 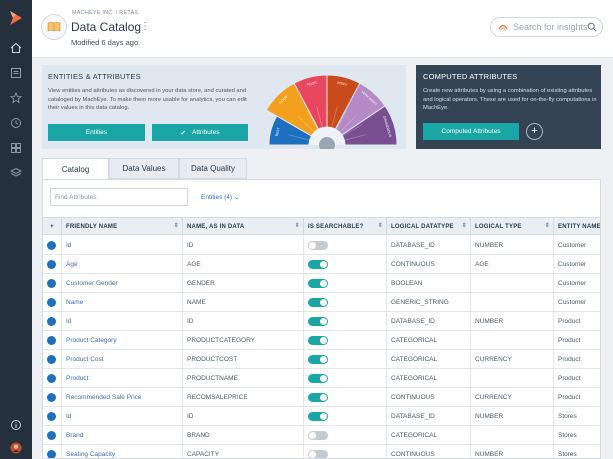 What do you see at coordinates (16, 73) in the screenshot?
I see `catalog-icon` at bounding box center [16, 73].